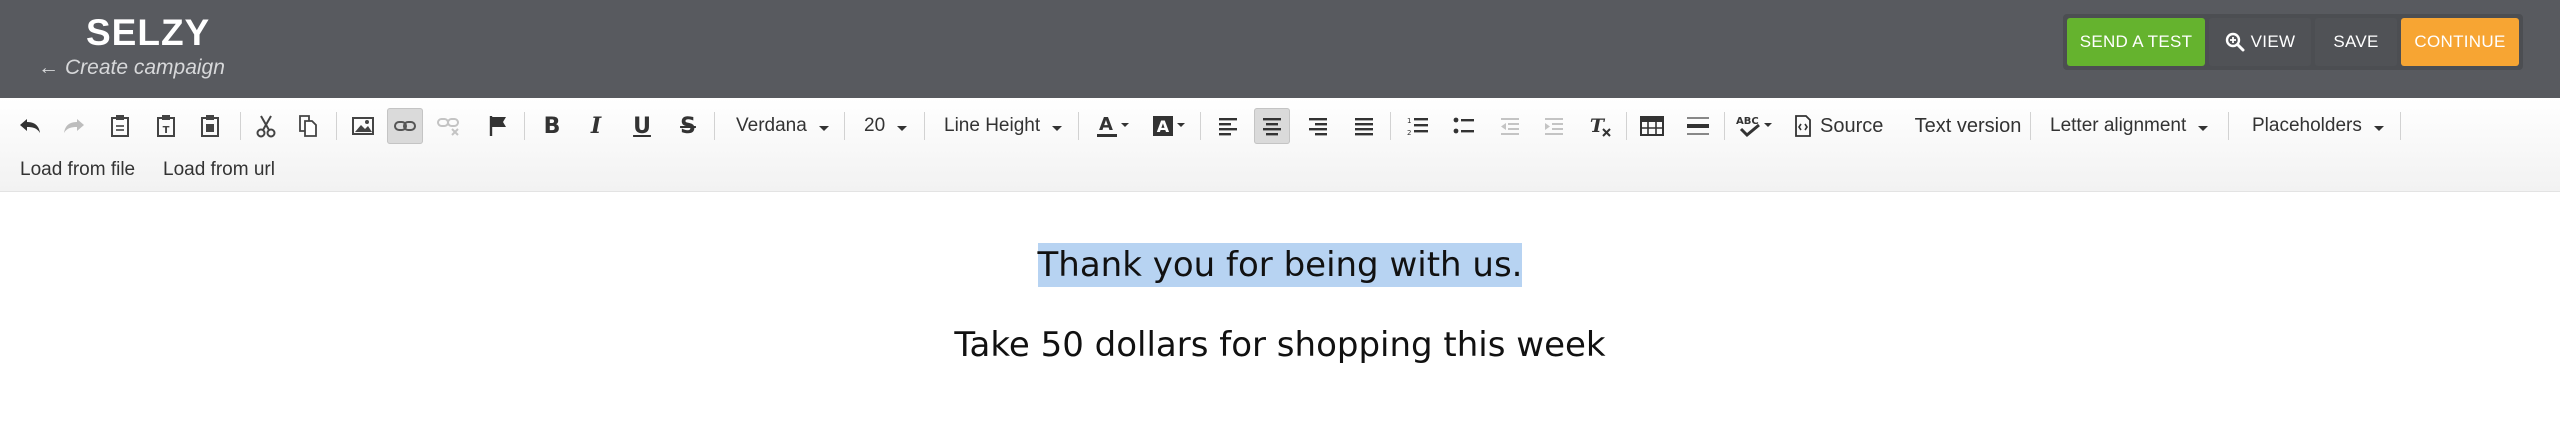 This screenshot has height=424, width=2560. What do you see at coordinates (1228, 126) in the screenshot?
I see `align-left-icon` at bounding box center [1228, 126].